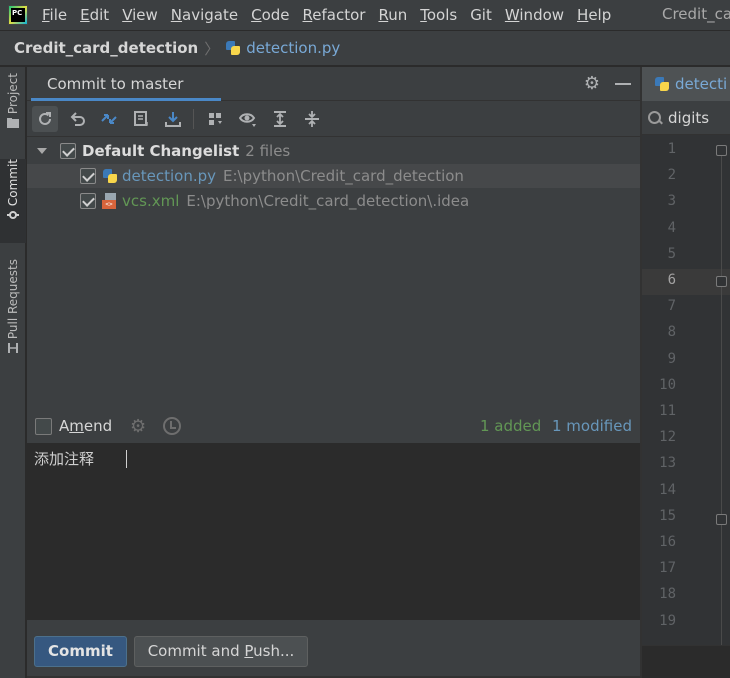 This screenshot has height=678, width=730. I want to click on commit-message-history-button, so click(141, 119).